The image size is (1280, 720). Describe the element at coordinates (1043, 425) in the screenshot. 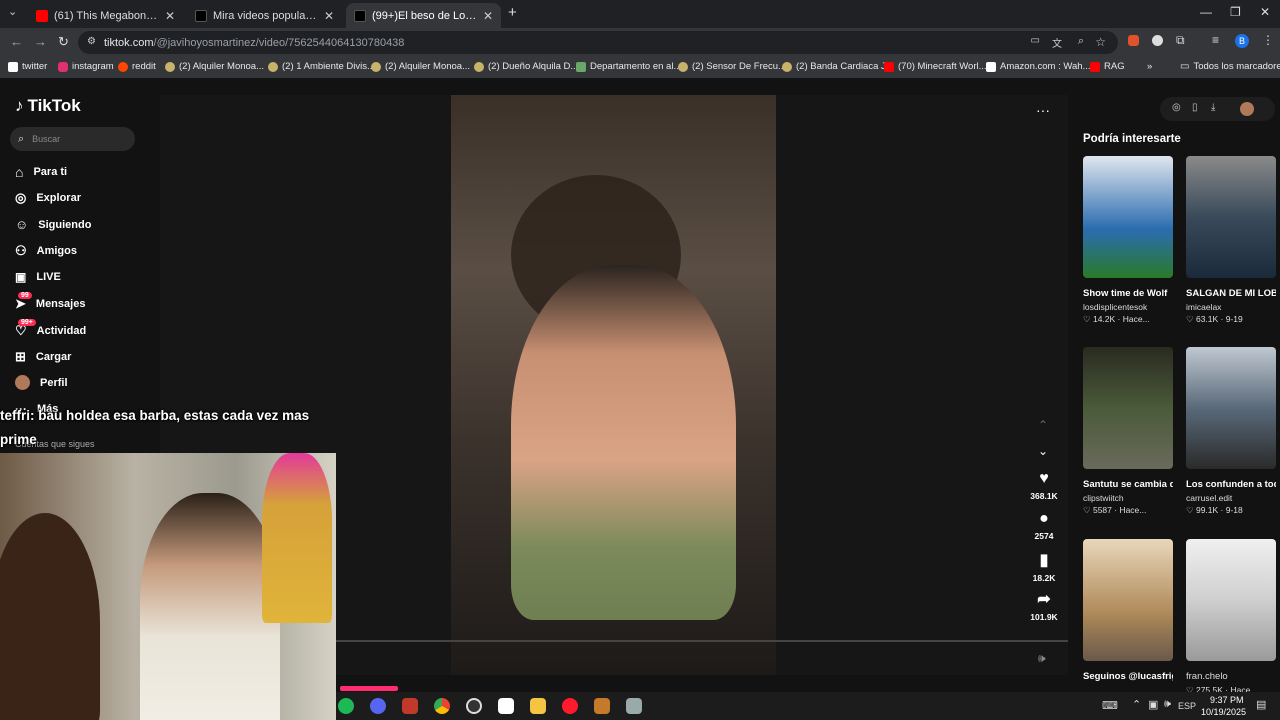

I see `previous-video-icon: ⌃` at that location.